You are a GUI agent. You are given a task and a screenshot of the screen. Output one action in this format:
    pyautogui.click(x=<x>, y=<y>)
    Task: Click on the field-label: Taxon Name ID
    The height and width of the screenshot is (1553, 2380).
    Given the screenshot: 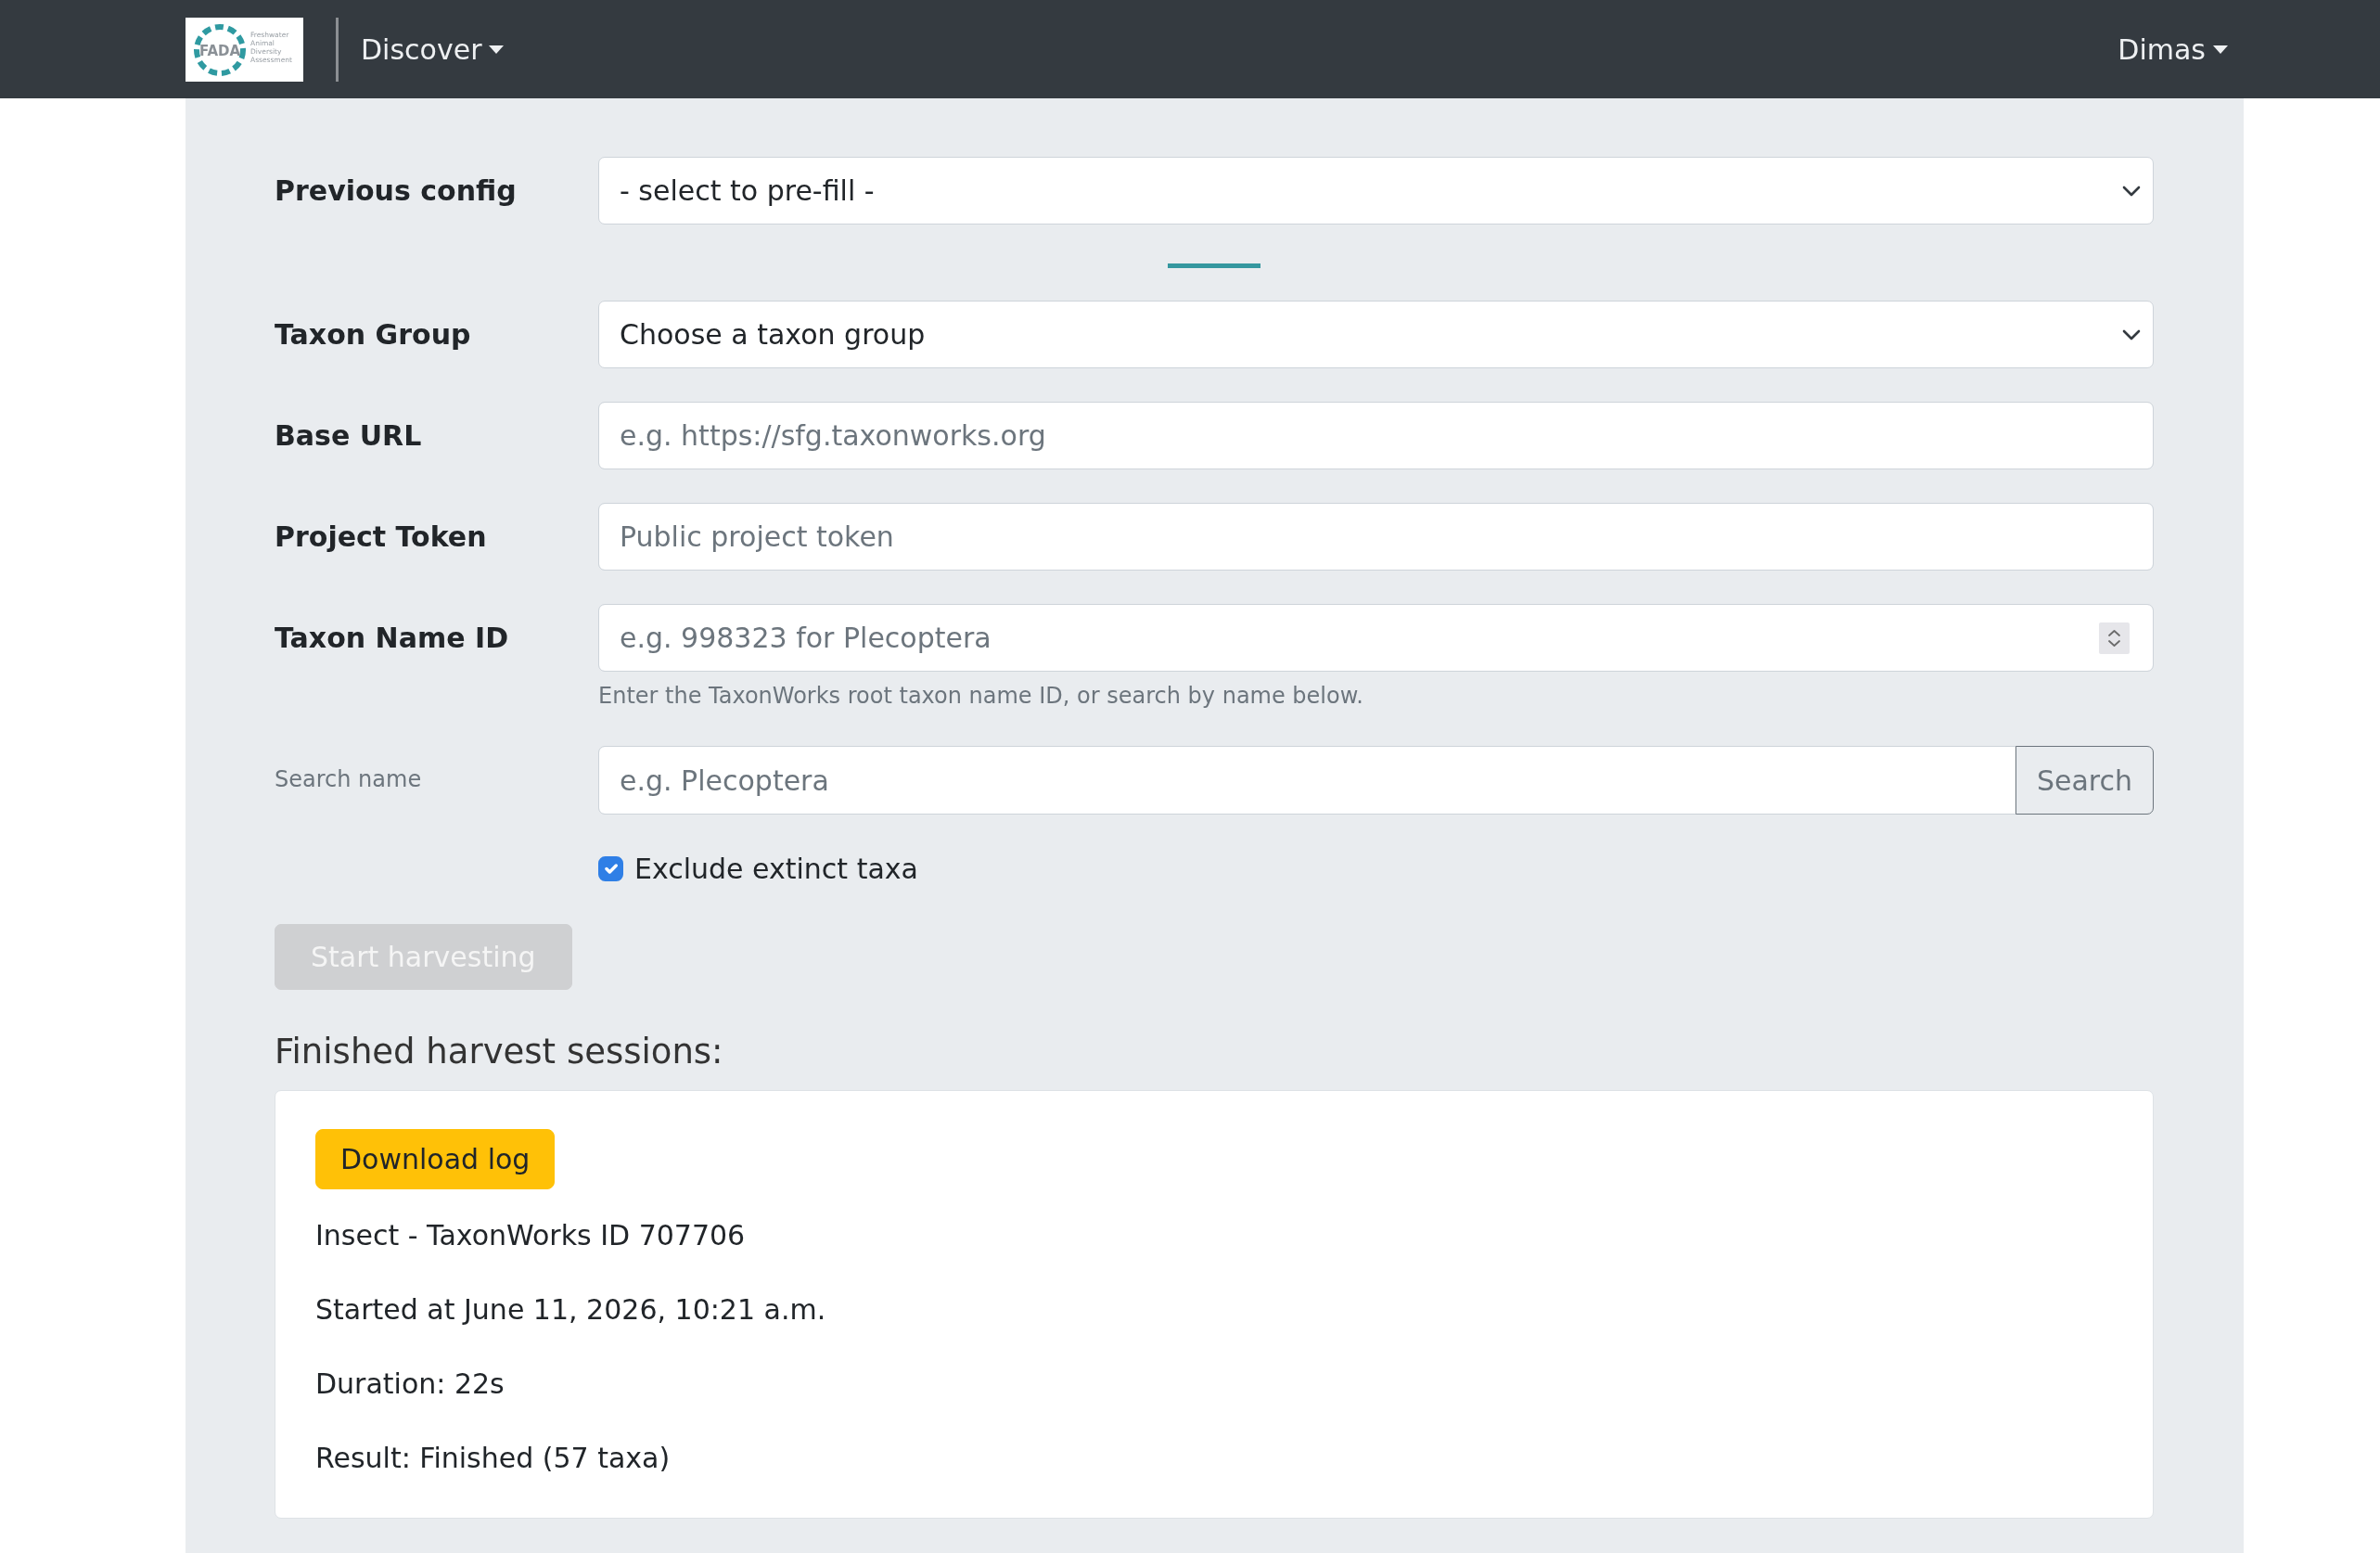 What is the action you would take?
    pyautogui.click(x=392, y=638)
    